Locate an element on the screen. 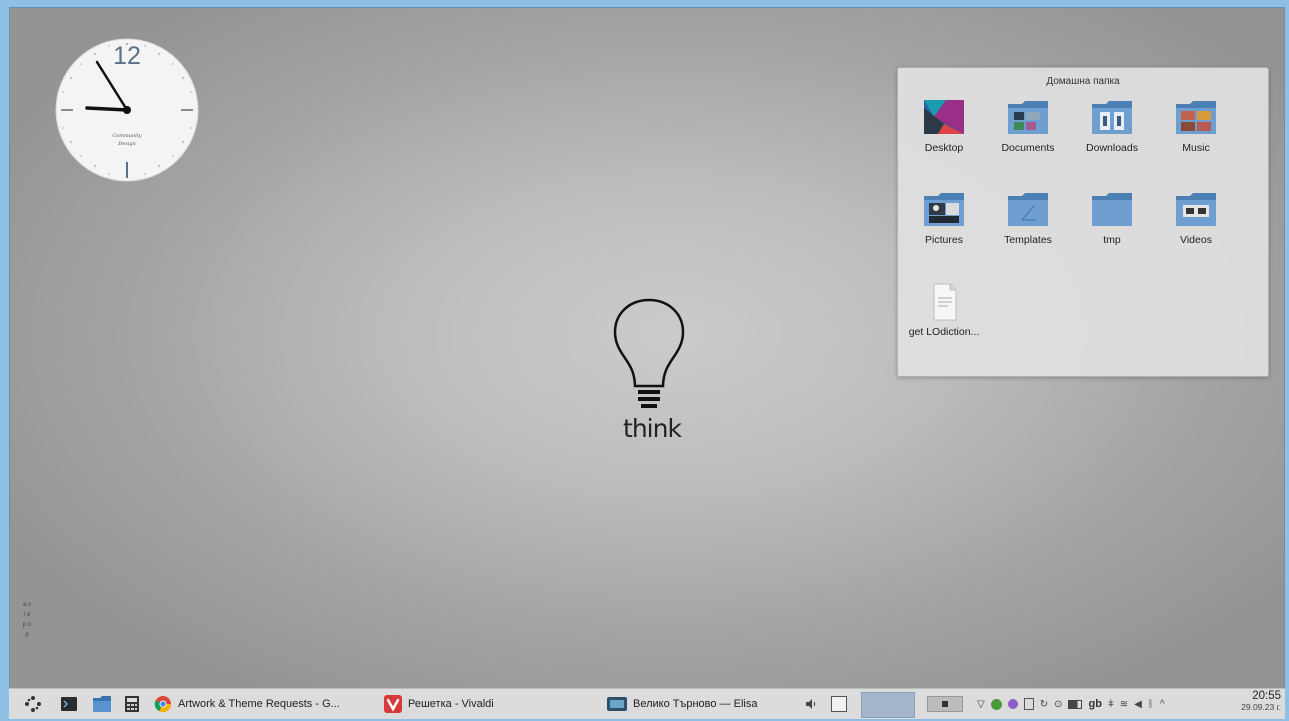 This screenshot has height=721, width=1289. music-folder-icon is located at coordinates (1196, 117).